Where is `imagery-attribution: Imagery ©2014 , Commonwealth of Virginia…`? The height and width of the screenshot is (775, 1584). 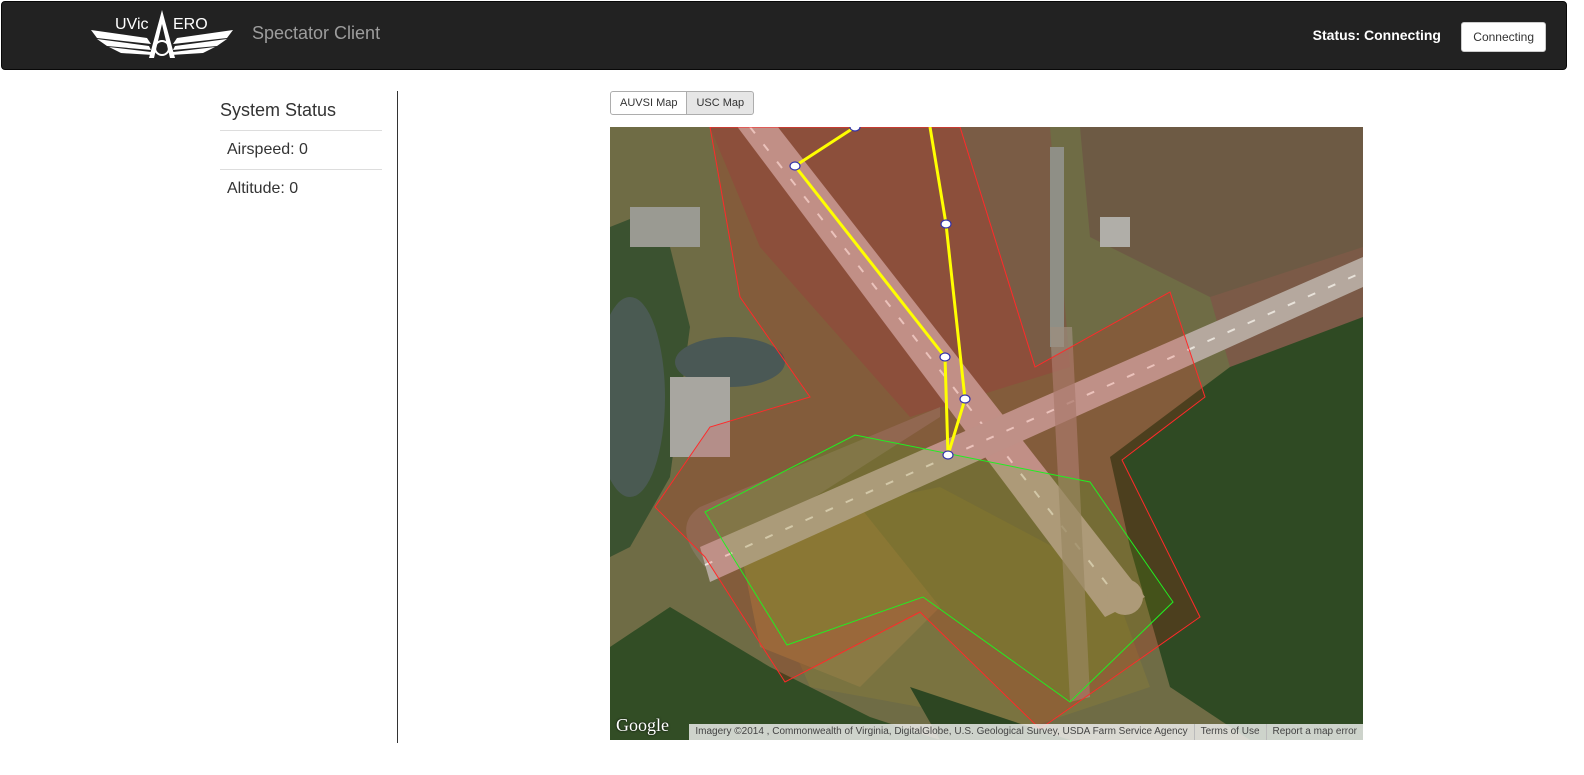 imagery-attribution: Imagery ©2014 , Commonwealth of Virginia… is located at coordinates (941, 731).